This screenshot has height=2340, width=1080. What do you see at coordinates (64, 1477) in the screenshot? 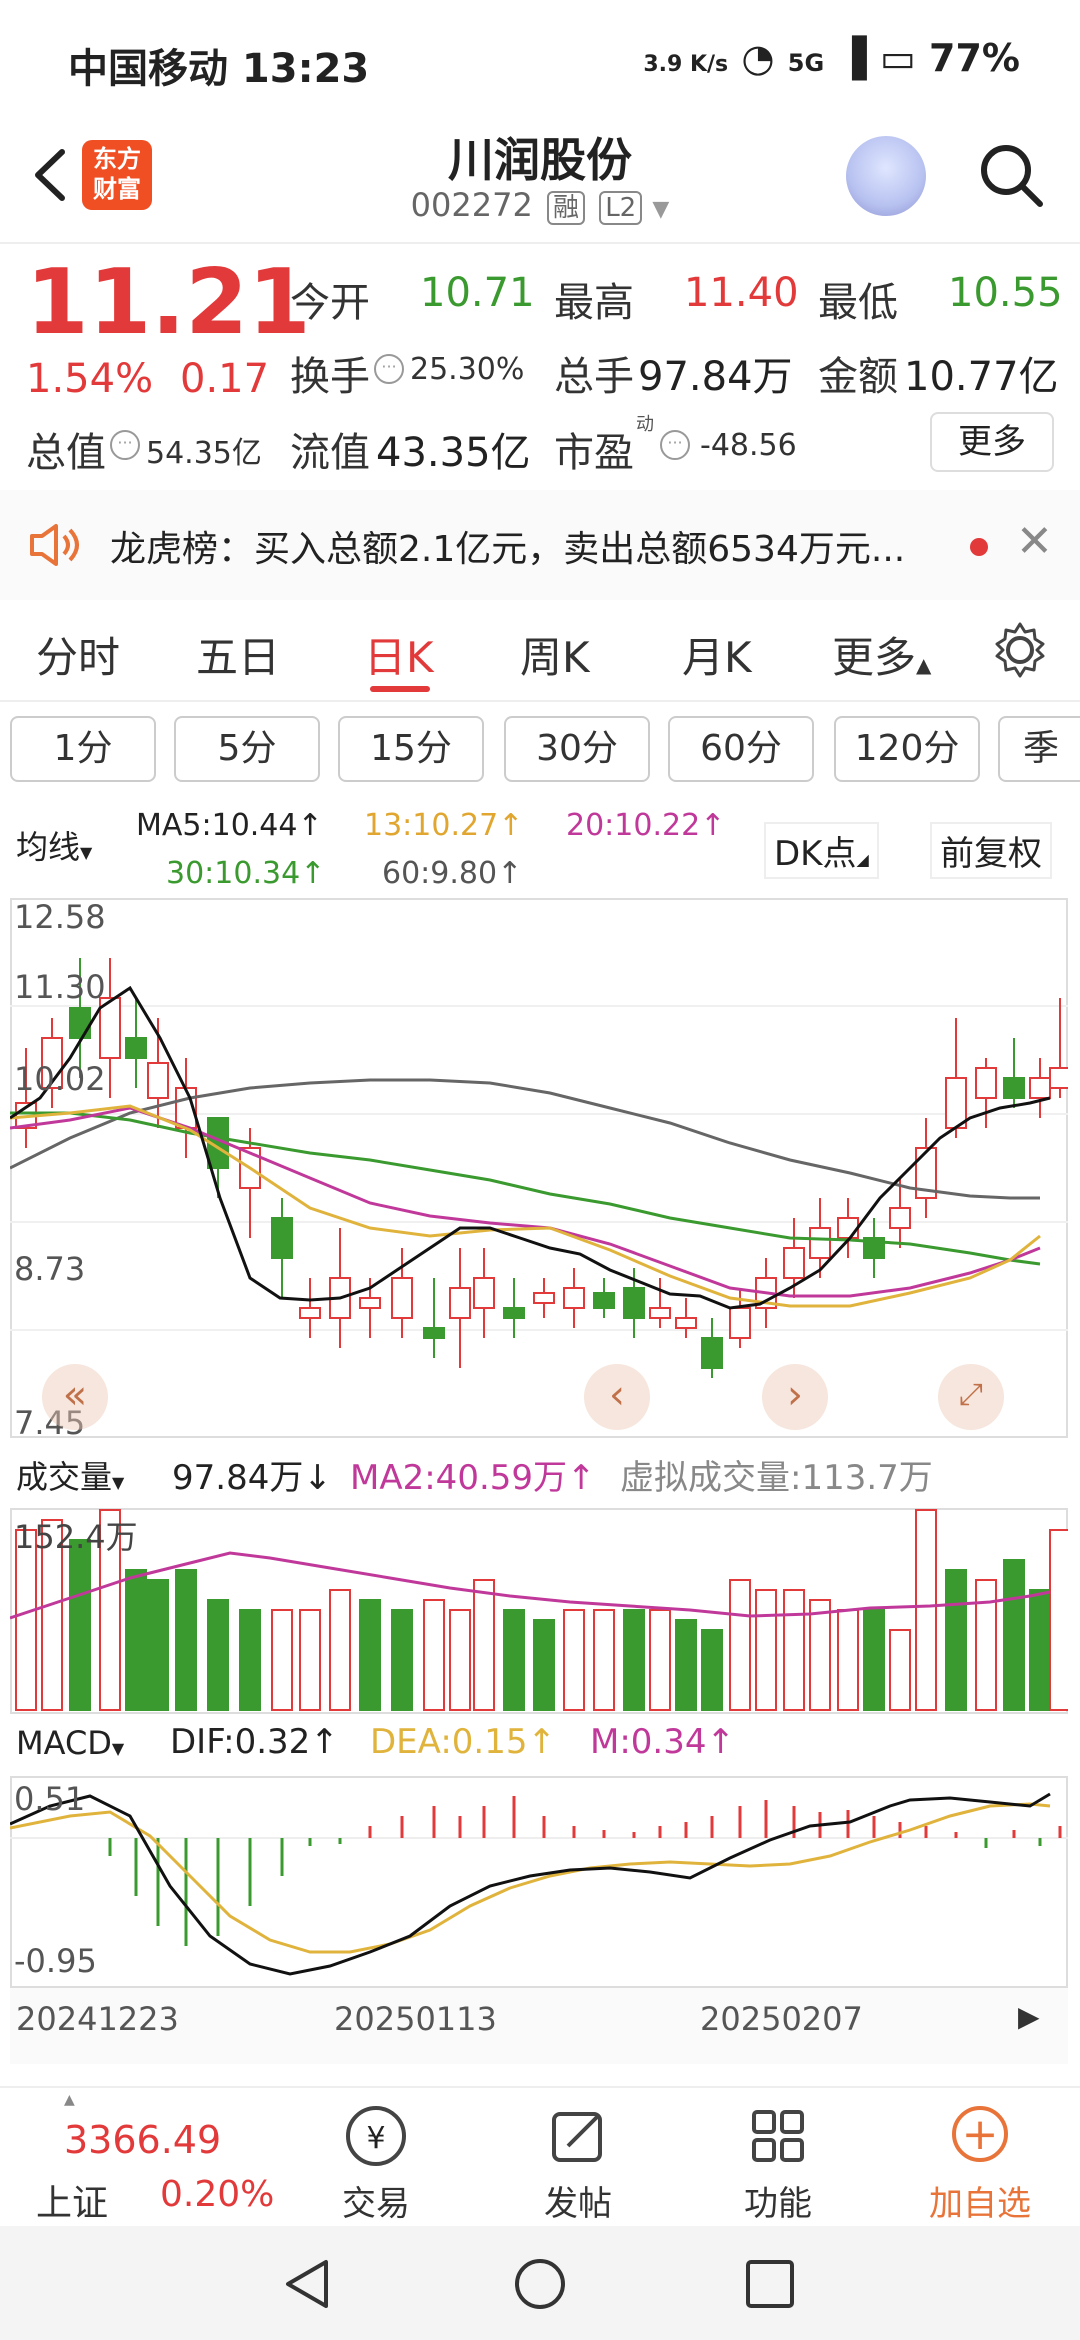
I see `volume-select-label: 成交量` at bounding box center [64, 1477].